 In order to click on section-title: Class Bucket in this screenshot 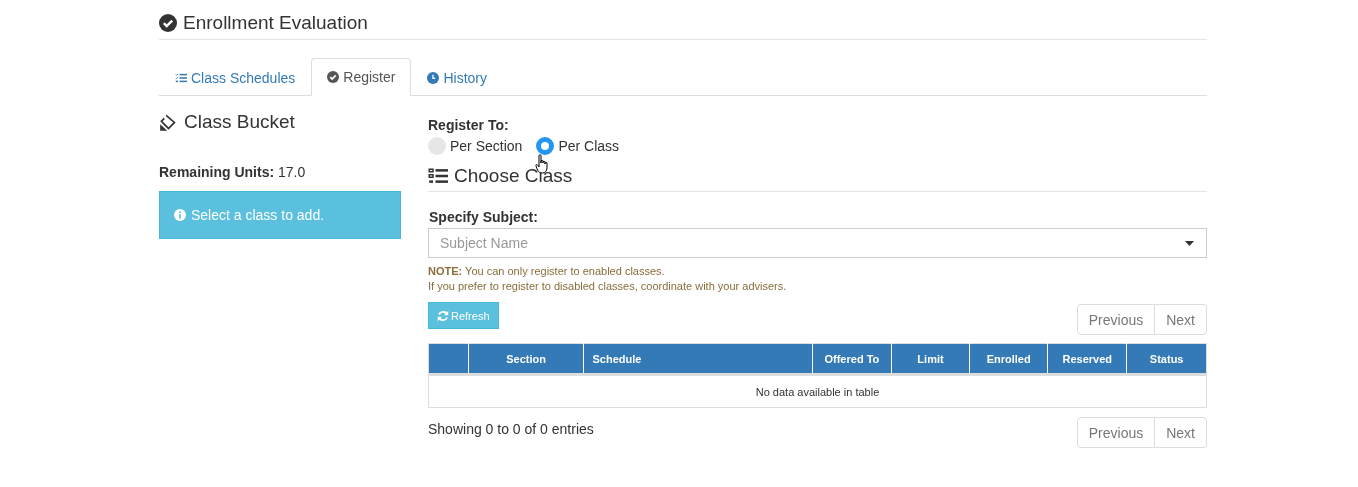, I will do `click(239, 122)`.